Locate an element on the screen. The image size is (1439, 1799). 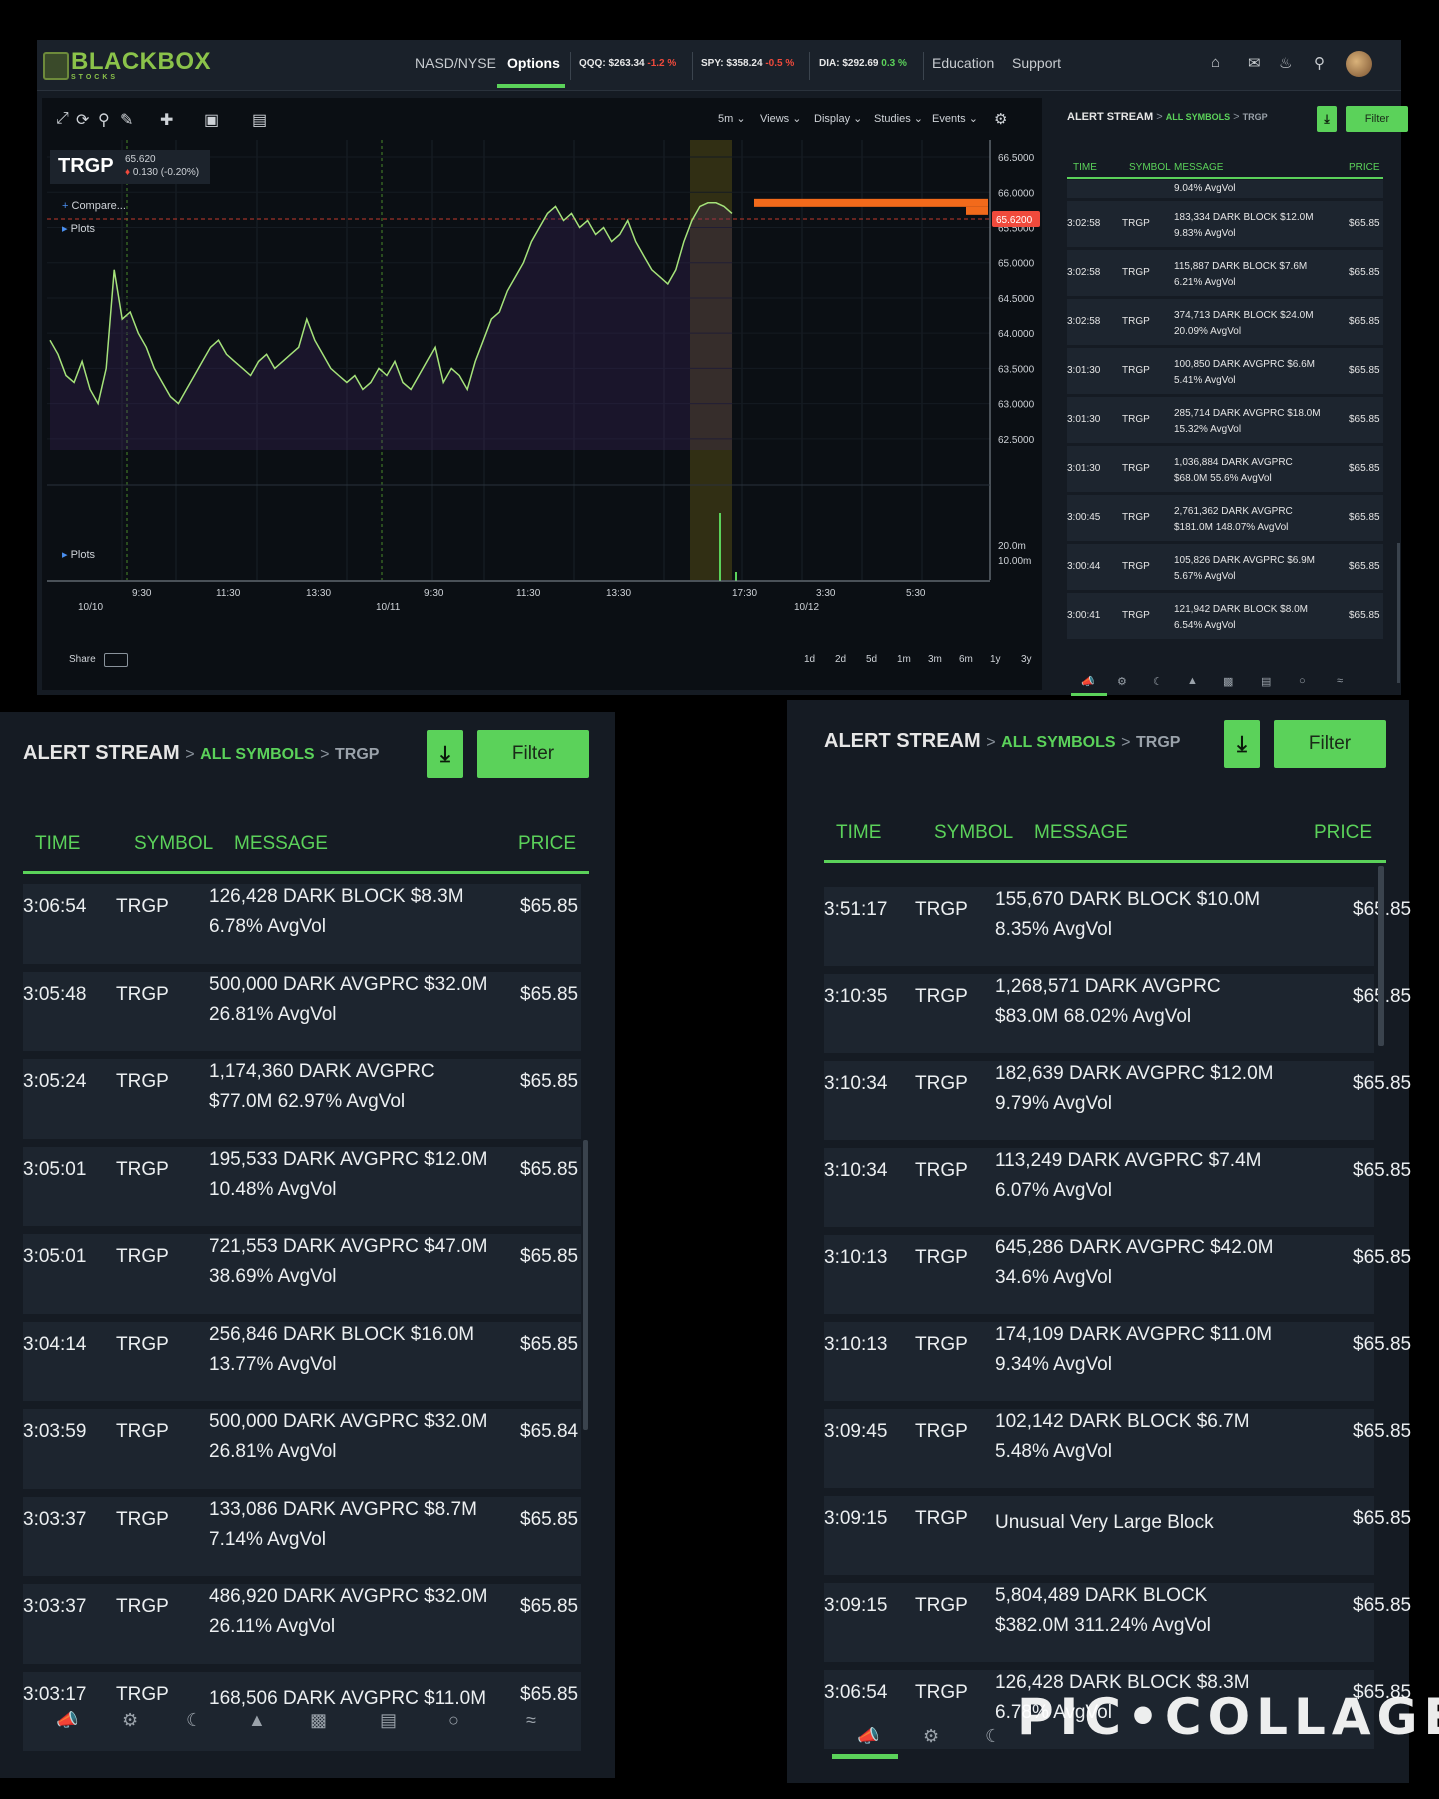
nav-options: Options is located at coordinates (533, 63).